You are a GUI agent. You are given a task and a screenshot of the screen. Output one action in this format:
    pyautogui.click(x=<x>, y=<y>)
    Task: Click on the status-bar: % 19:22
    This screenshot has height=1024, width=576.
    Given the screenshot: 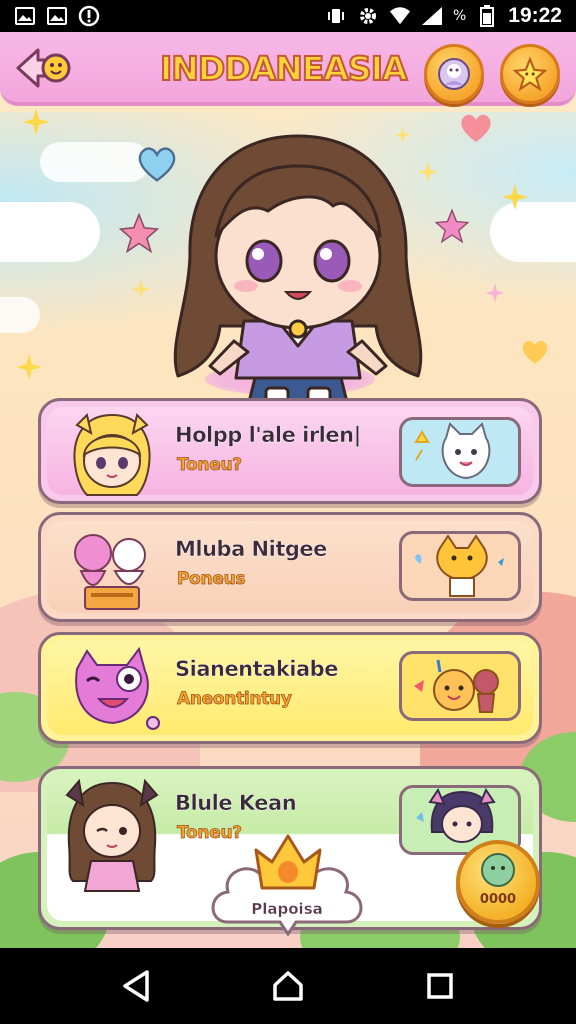 What is the action you would take?
    pyautogui.click(x=288, y=16)
    